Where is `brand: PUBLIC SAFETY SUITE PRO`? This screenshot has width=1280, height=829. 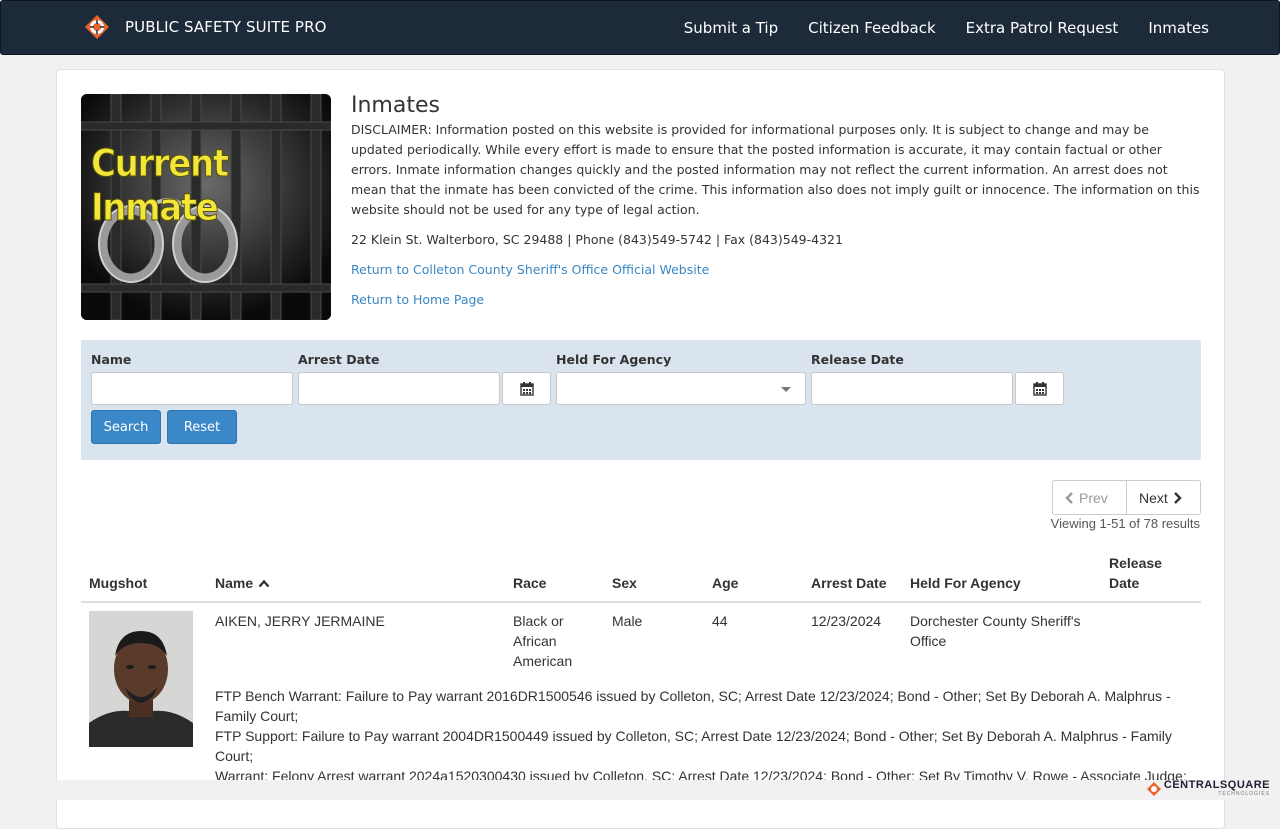 brand: PUBLIC SAFETY SUITE PRO is located at coordinates (206, 27).